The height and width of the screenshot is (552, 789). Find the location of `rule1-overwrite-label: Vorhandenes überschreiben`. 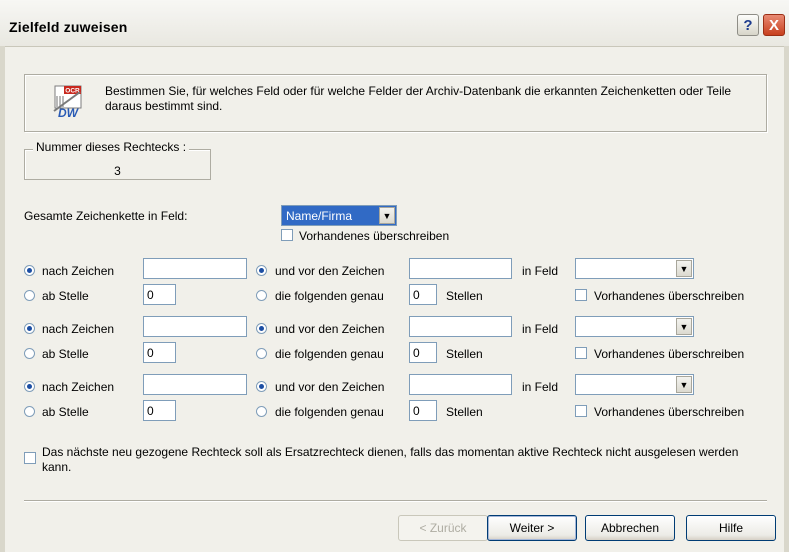

rule1-overwrite-label: Vorhandenes überschreiben is located at coordinates (669, 296).